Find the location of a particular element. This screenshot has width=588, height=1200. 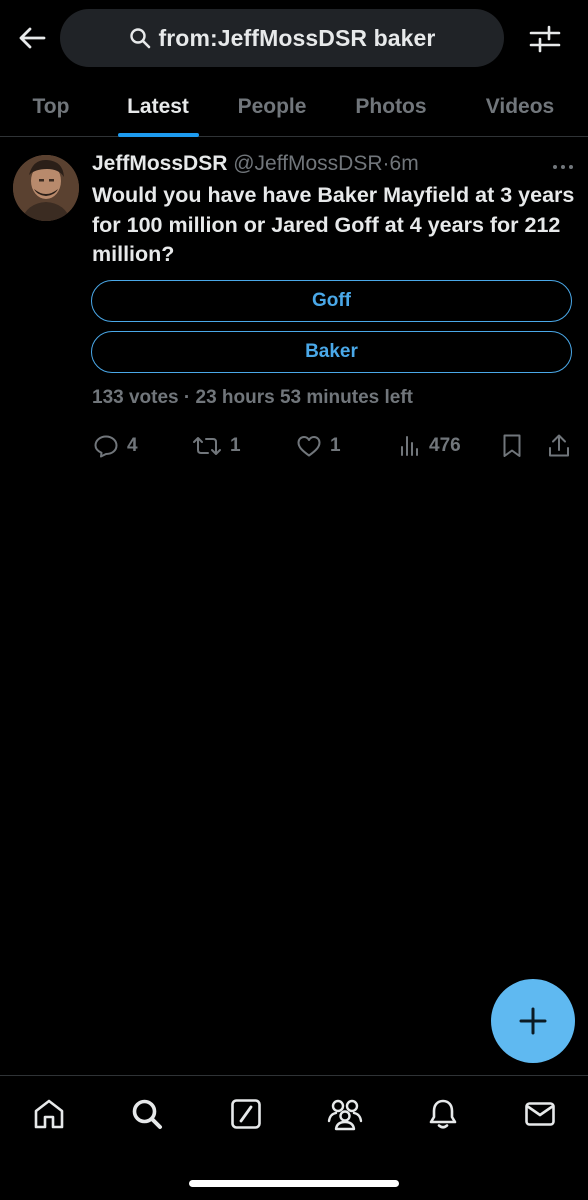

search-tabs: Top Latest People Photos Videos is located at coordinates (294, 107).